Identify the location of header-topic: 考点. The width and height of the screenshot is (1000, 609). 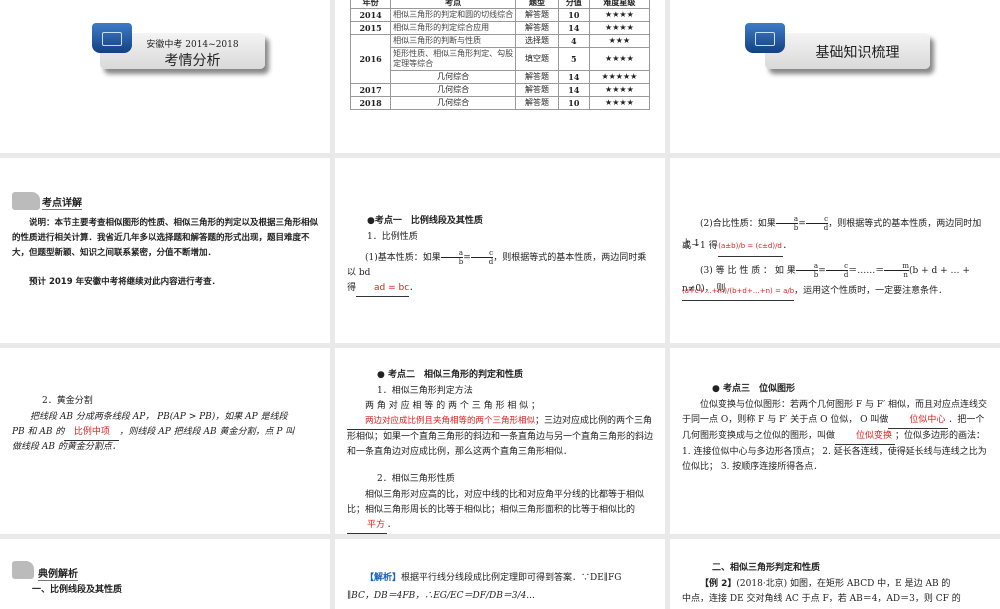
(453, 4).